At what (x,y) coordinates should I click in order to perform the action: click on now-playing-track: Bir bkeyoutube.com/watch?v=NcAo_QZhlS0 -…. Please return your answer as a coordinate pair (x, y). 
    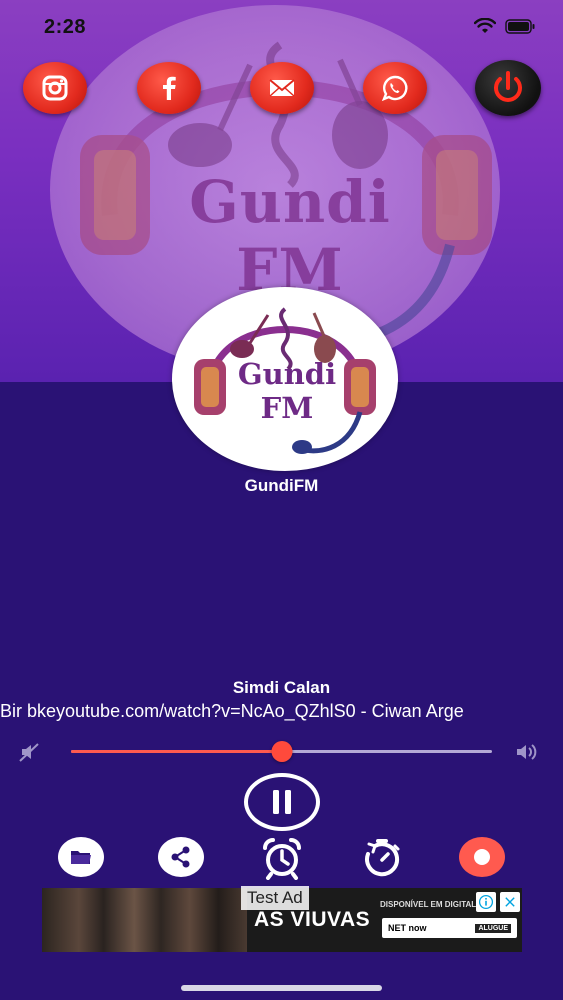
    Looking at the image, I should click on (232, 711).